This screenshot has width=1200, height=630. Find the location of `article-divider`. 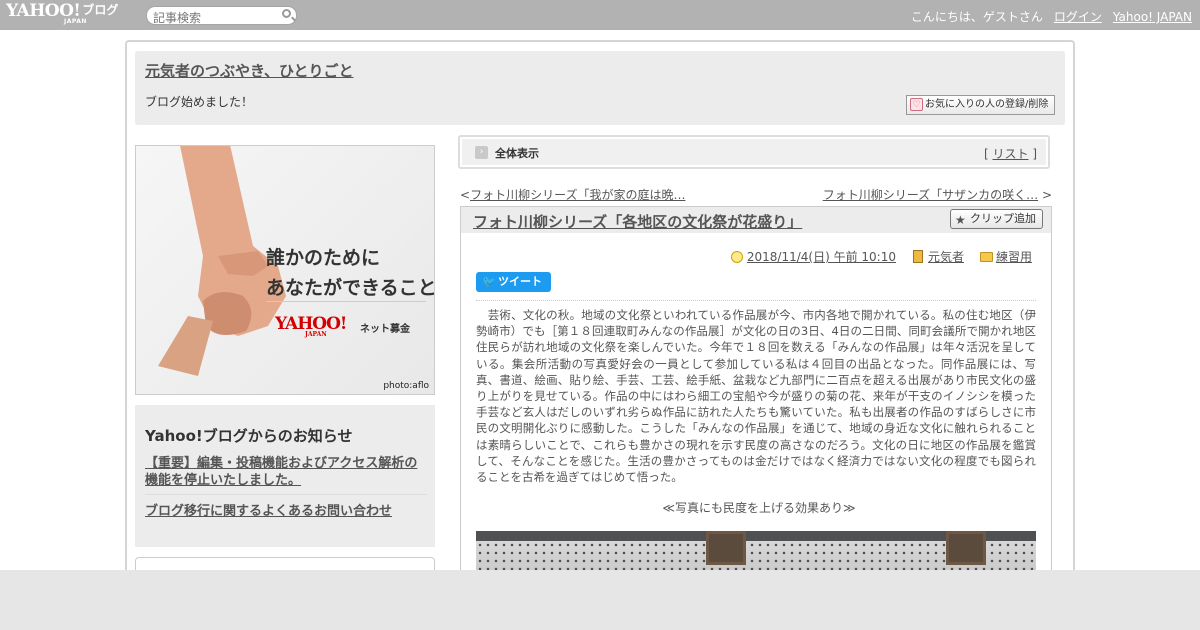

article-divider is located at coordinates (756, 300).